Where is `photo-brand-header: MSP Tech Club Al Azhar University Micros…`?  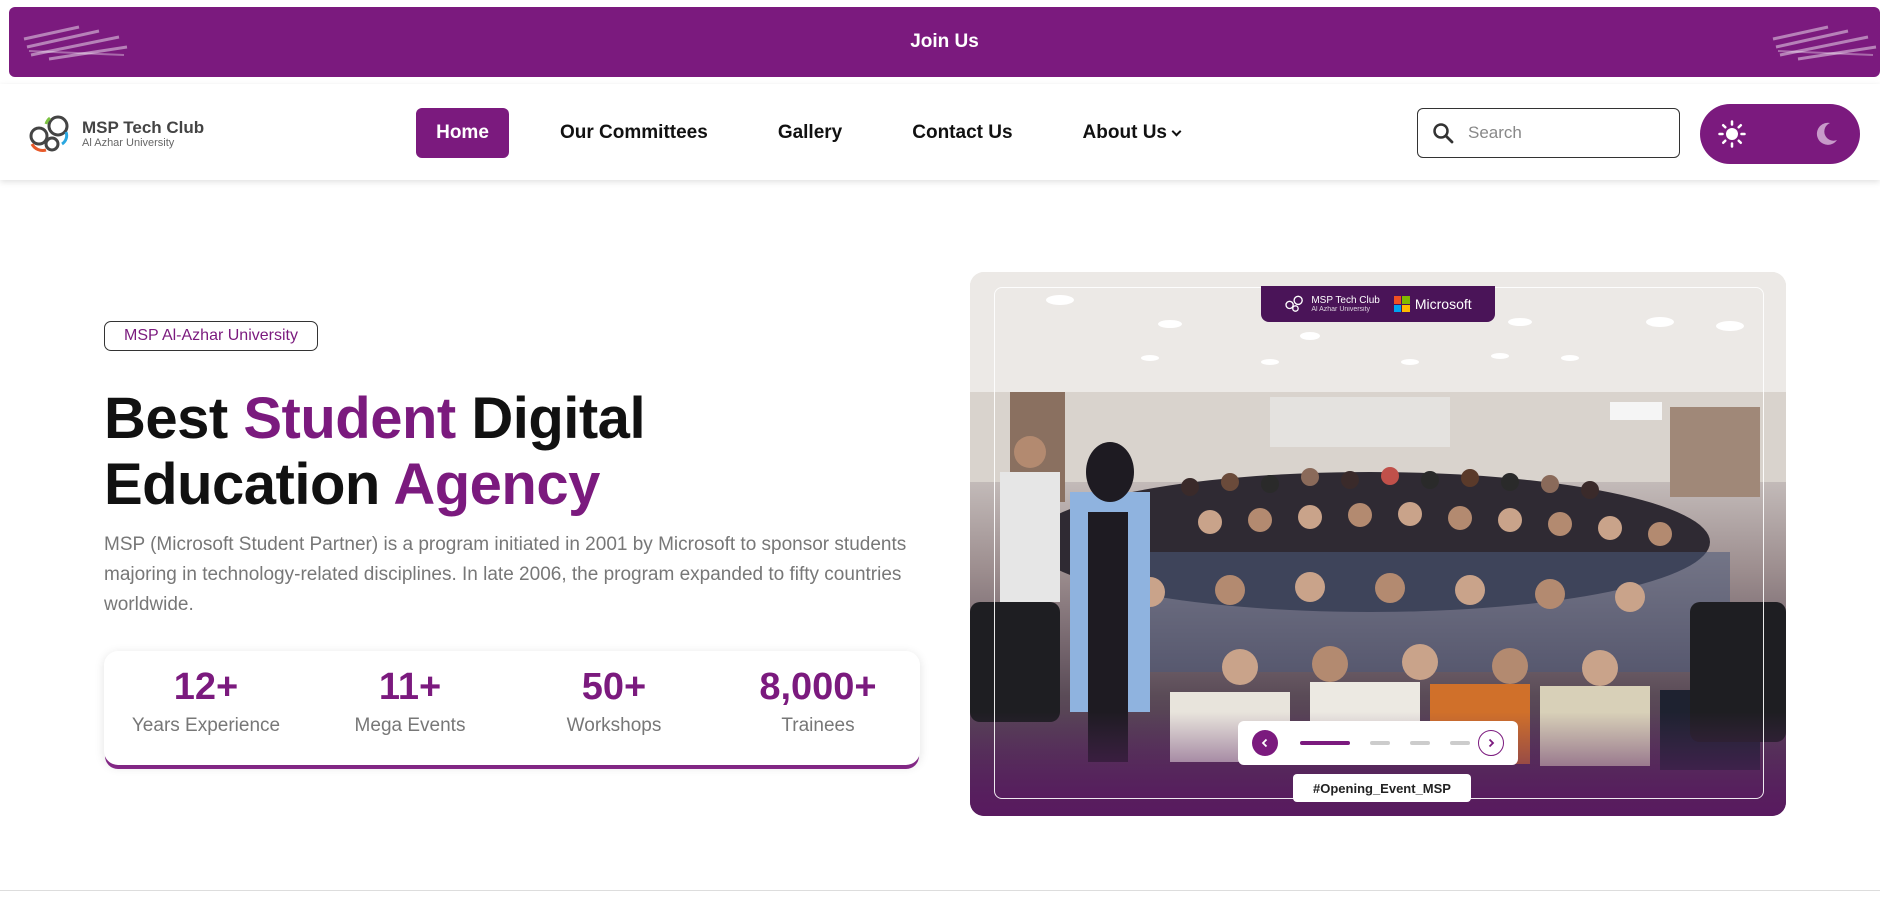 photo-brand-header: MSP Tech Club Al Azhar University Micros… is located at coordinates (1378, 304).